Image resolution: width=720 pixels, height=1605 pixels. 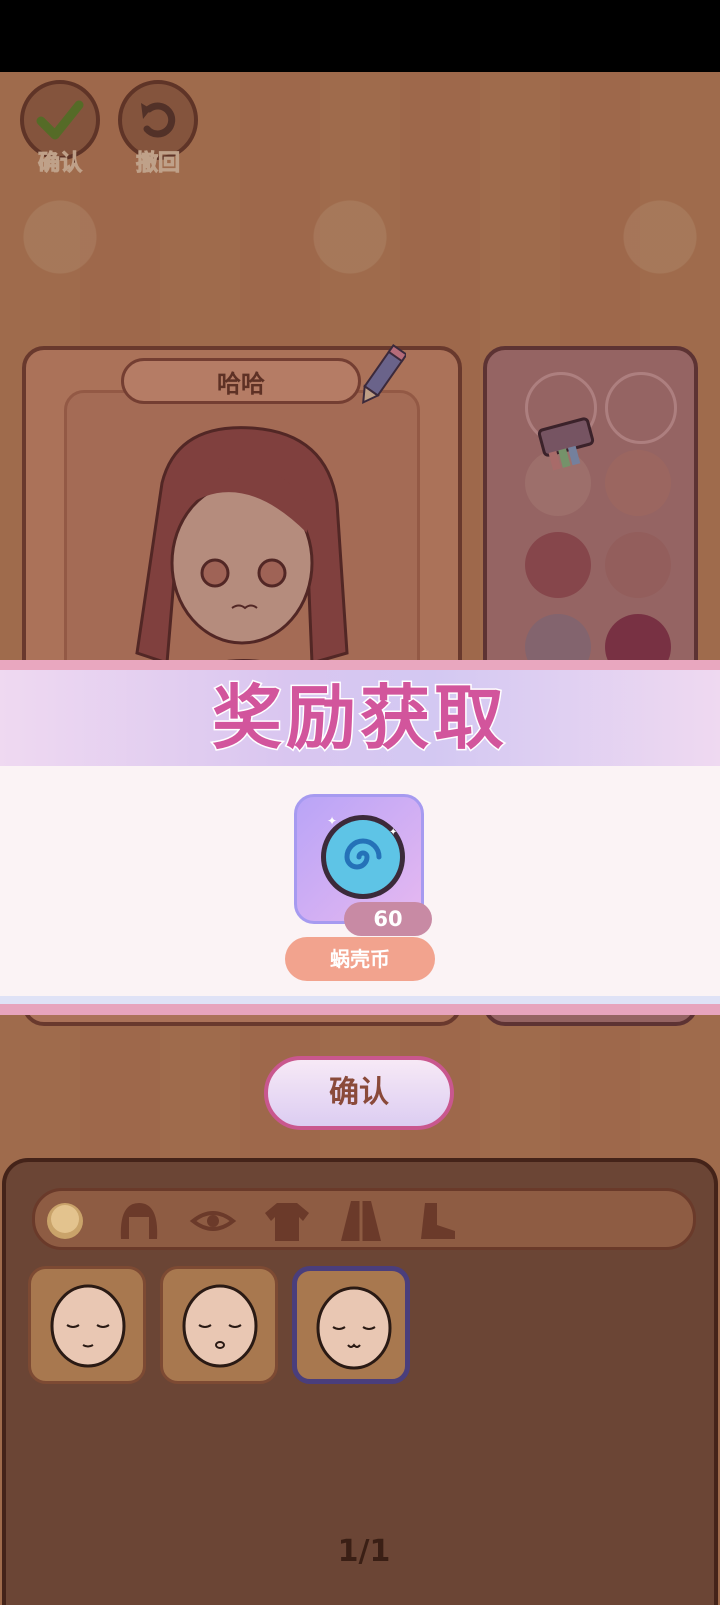 I want to click on reward-band-stripe, so click(x=360, y=665).